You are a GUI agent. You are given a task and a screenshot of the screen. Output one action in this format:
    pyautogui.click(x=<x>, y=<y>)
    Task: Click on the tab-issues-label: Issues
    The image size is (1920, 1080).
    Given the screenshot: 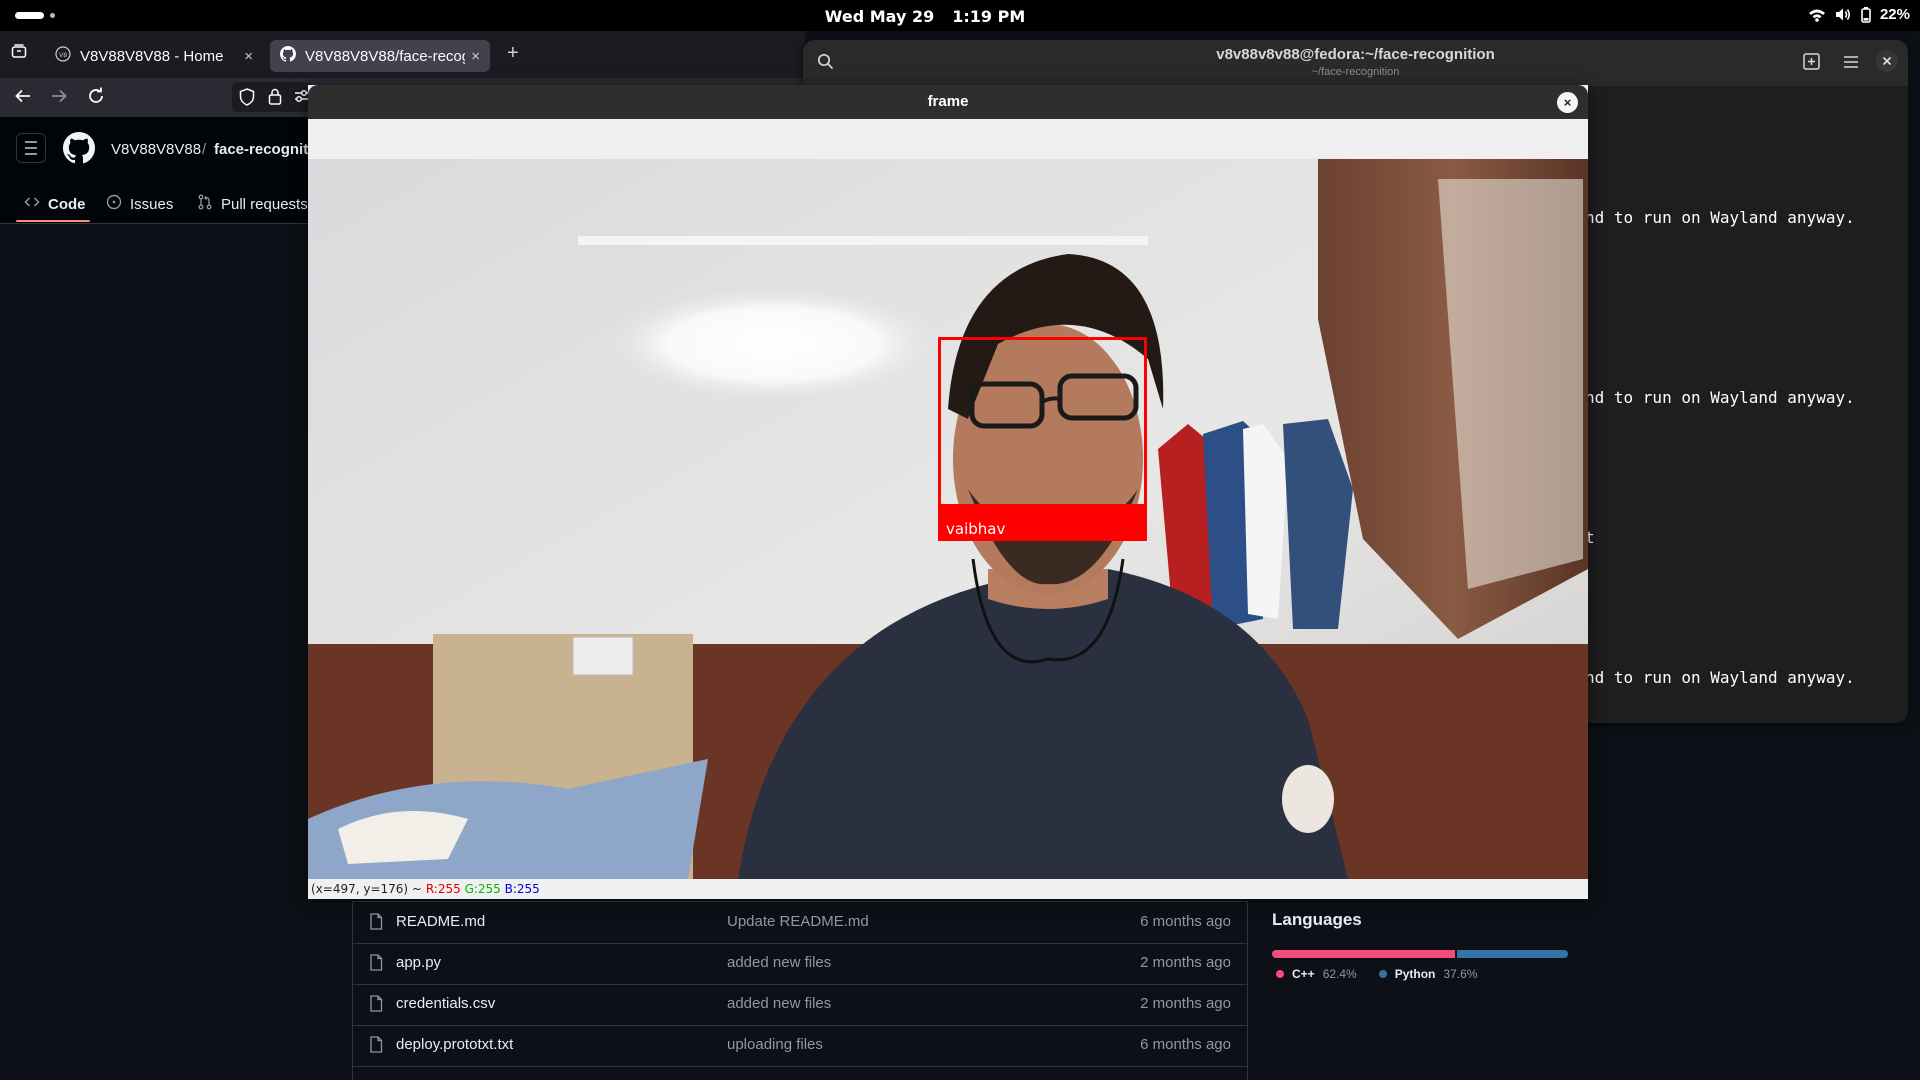 What is the action you would take?
    pyautogui.click(x=152, y=204)
    